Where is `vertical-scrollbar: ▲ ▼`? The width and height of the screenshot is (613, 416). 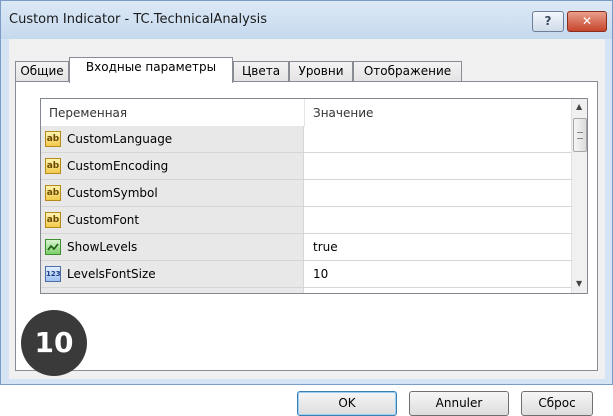 vertical-scrollbar: ▲ ▼ is located at coordinates (579, 196).